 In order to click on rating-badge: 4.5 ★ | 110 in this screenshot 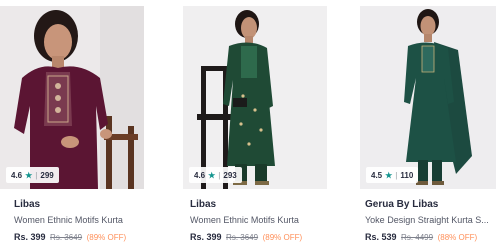, I will do `click(392, 175)`.